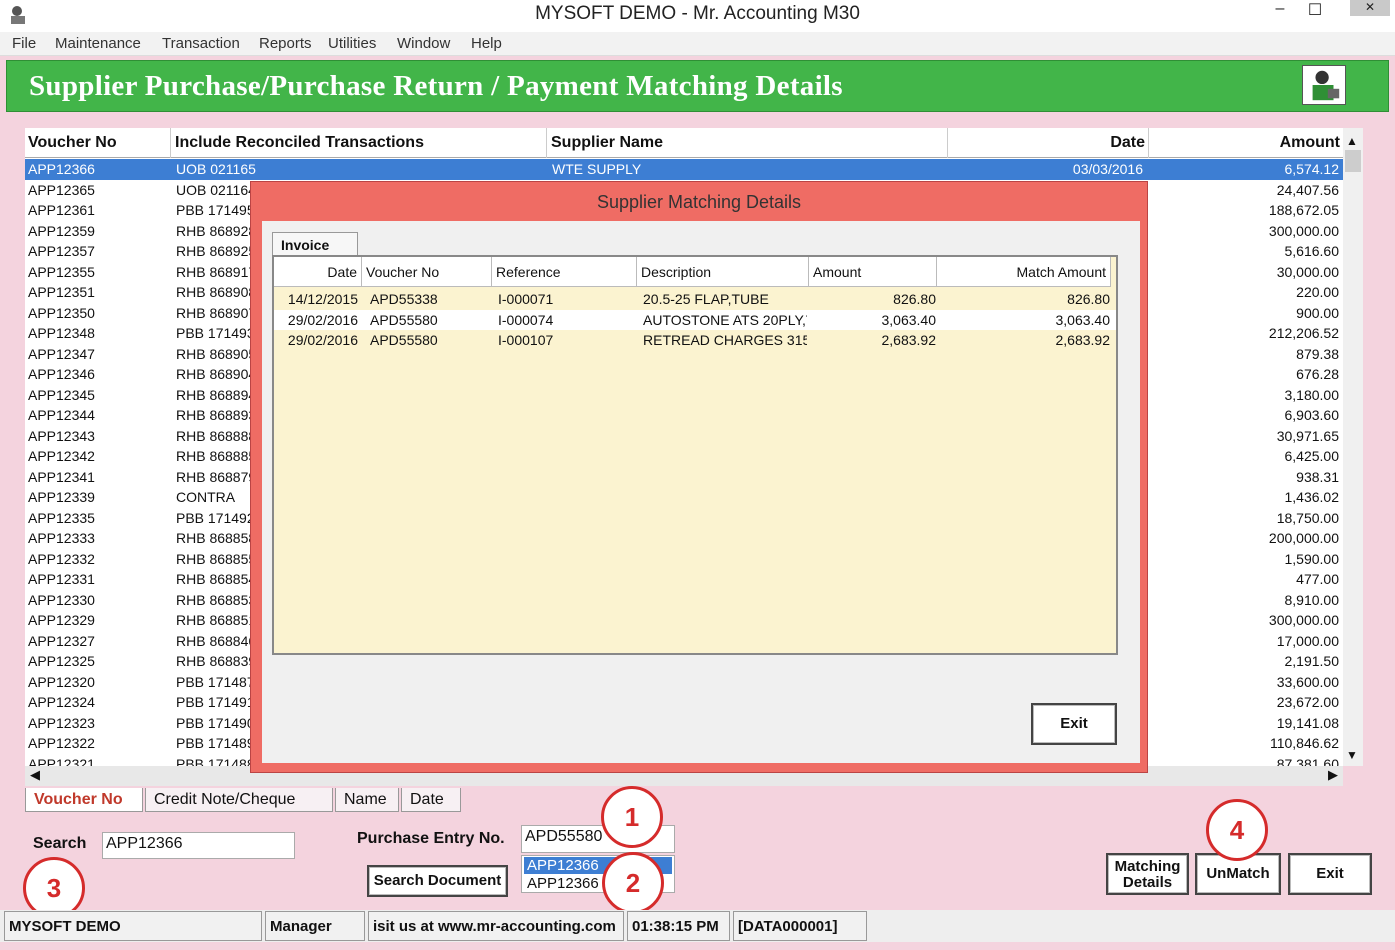  What do you see at coordinates (1312, 251) in the screenshot?
I see `cell-amount: 5,616.60` at bounding box center [1312, 251].